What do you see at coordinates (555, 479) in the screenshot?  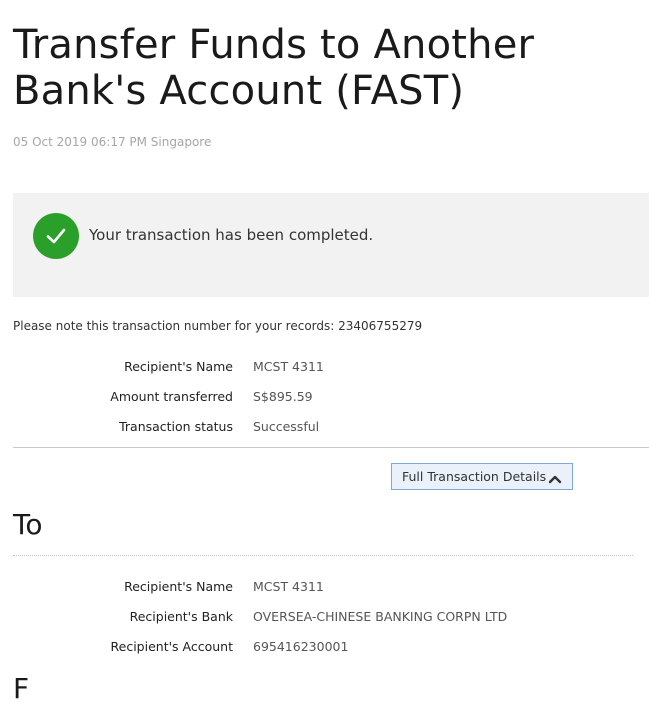 I see `chevron-up-icon` at bounding box center [555, 479].